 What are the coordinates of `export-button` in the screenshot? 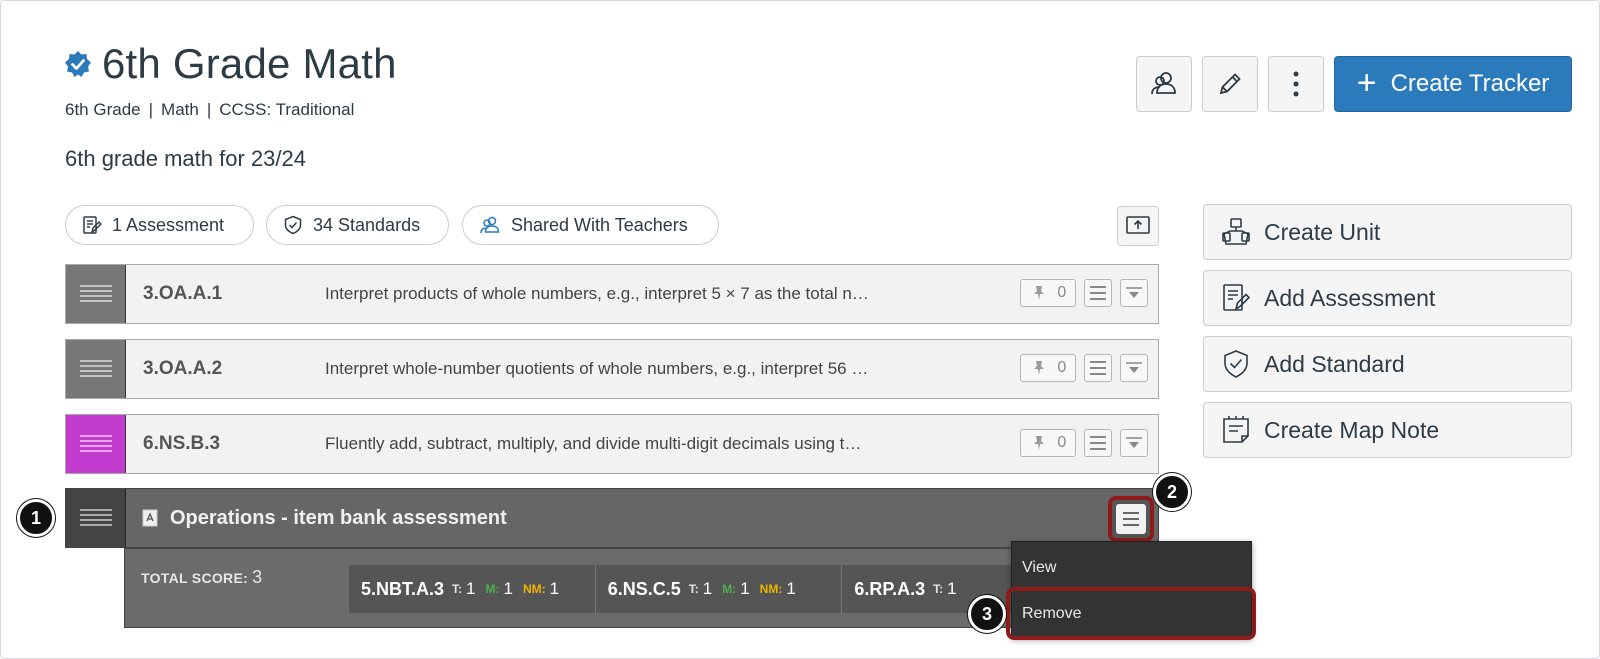 It's located at (1138, 226).